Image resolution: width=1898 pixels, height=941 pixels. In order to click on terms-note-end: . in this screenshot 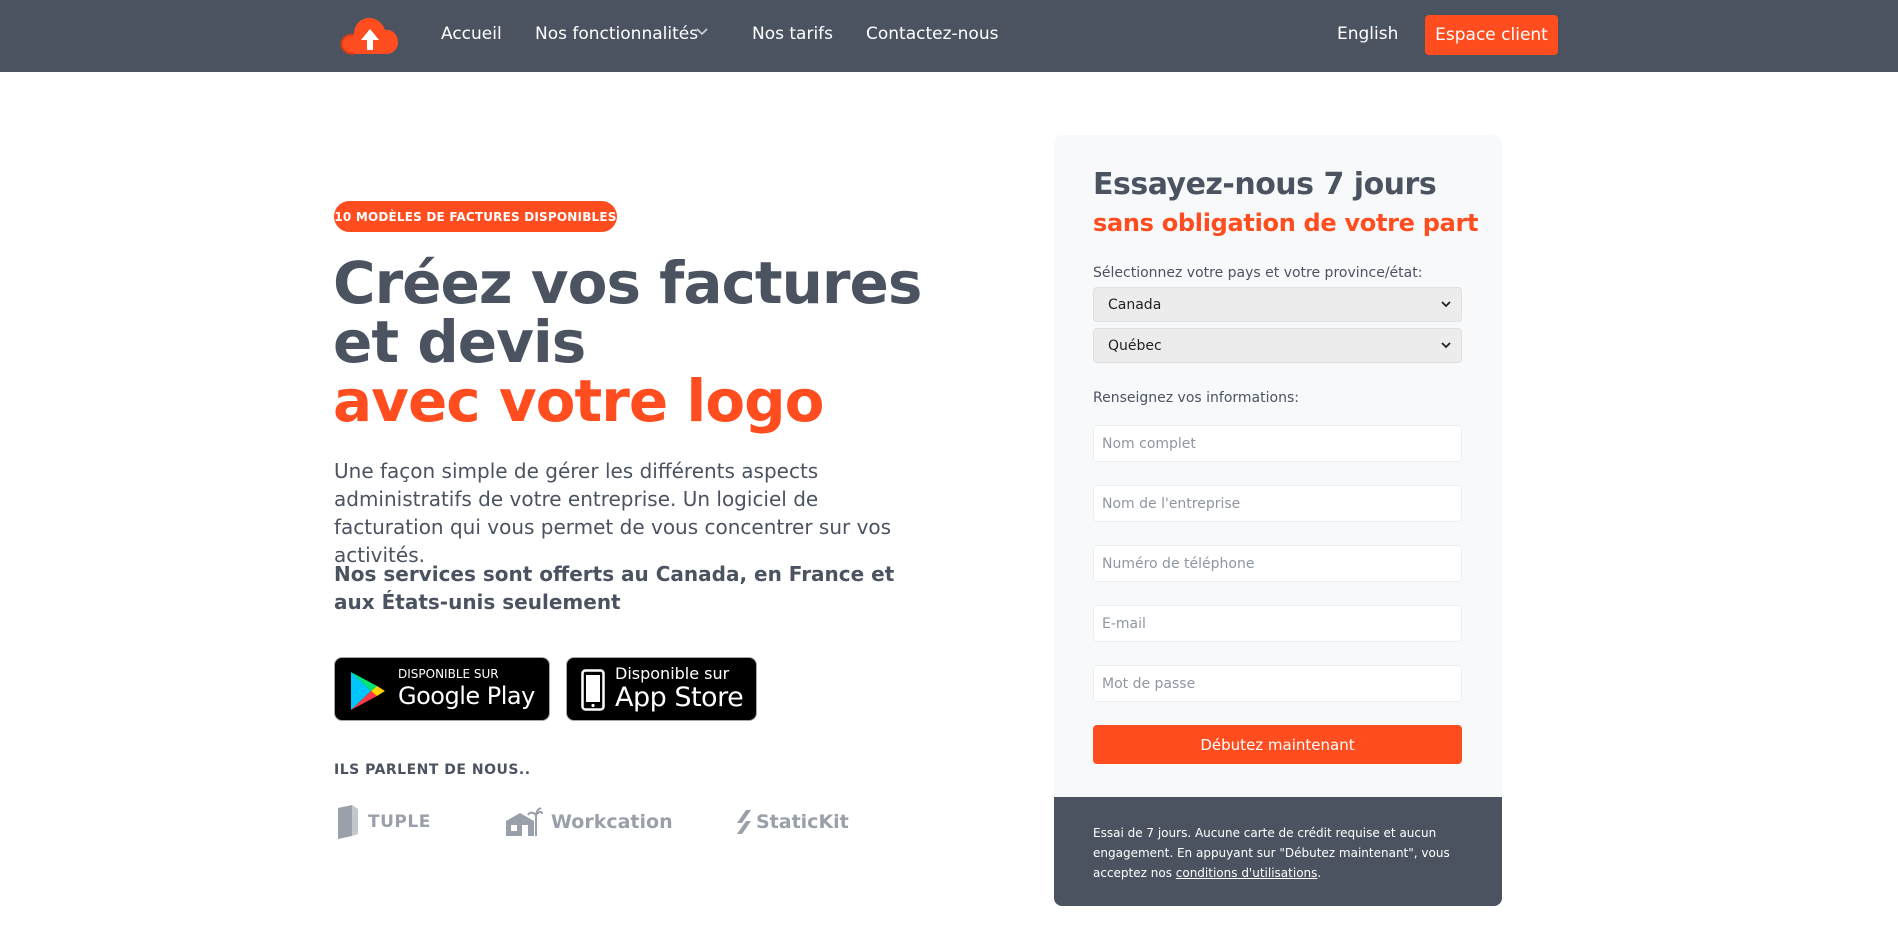, I will do `click(1319, 873)`.